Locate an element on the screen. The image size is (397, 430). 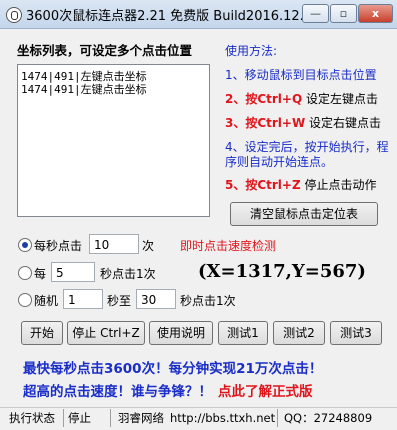
help-step-2-text: 设定左键点击 is located at coordinates (342, 99).